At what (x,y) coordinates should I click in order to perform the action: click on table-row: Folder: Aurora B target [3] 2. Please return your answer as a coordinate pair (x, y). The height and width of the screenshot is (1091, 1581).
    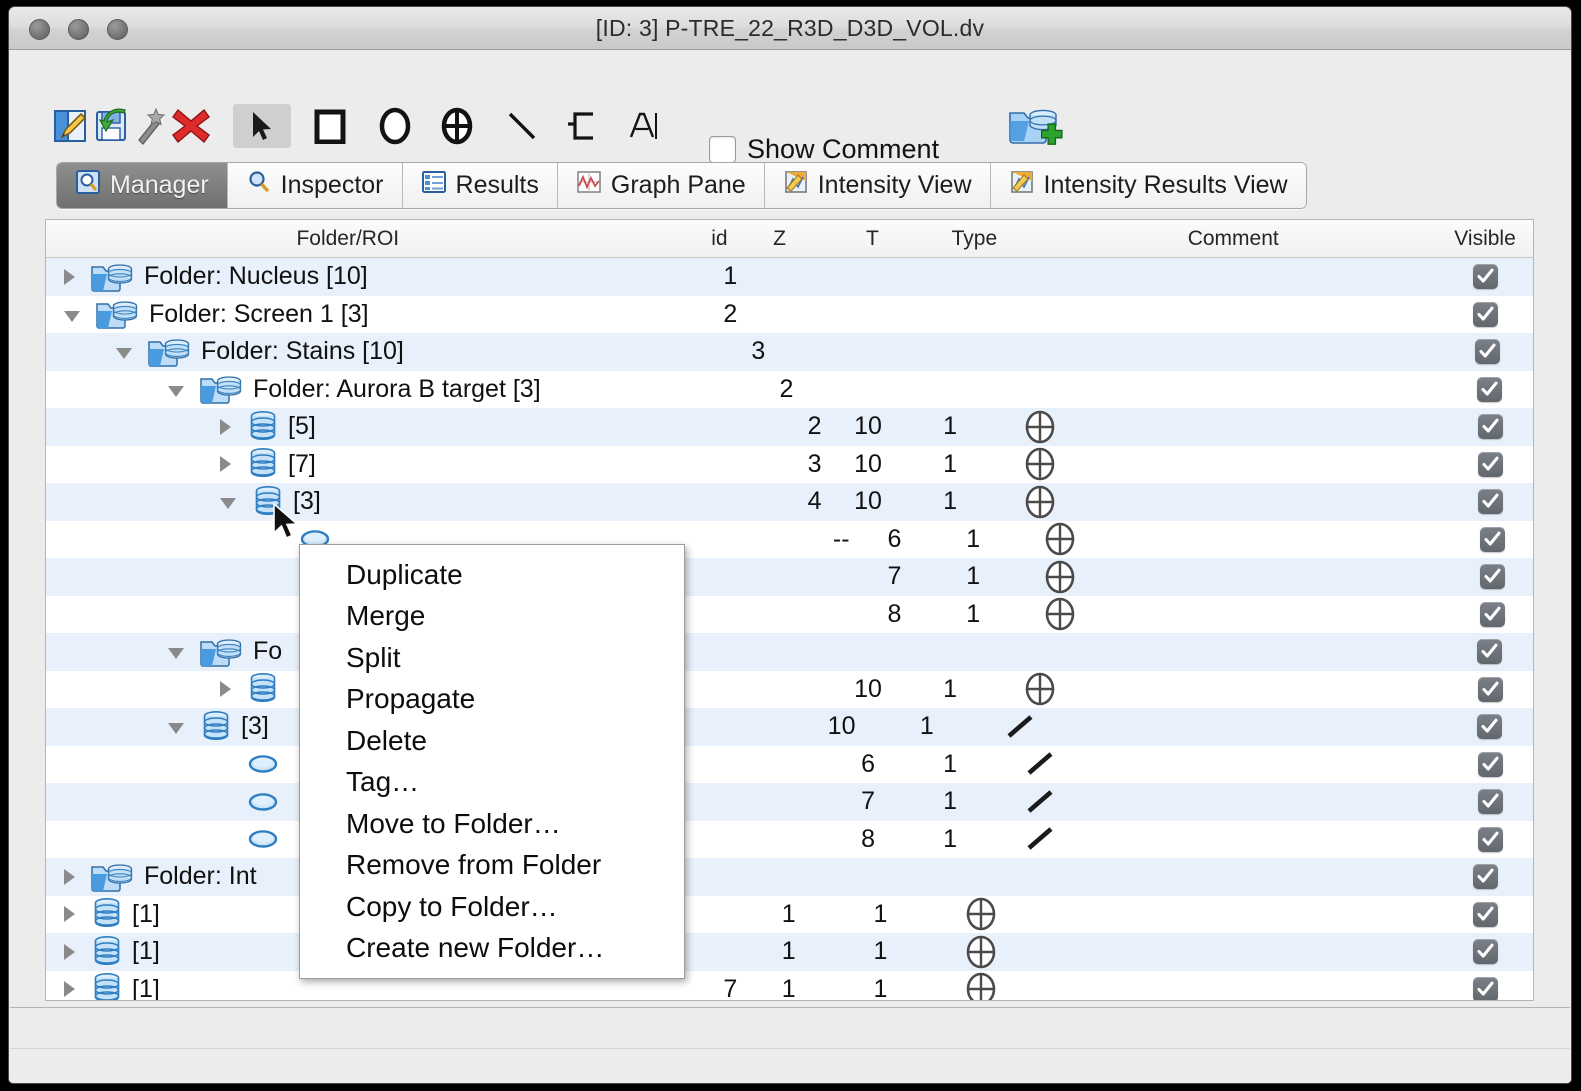
    Looking at the image, I should click on (789, 389).